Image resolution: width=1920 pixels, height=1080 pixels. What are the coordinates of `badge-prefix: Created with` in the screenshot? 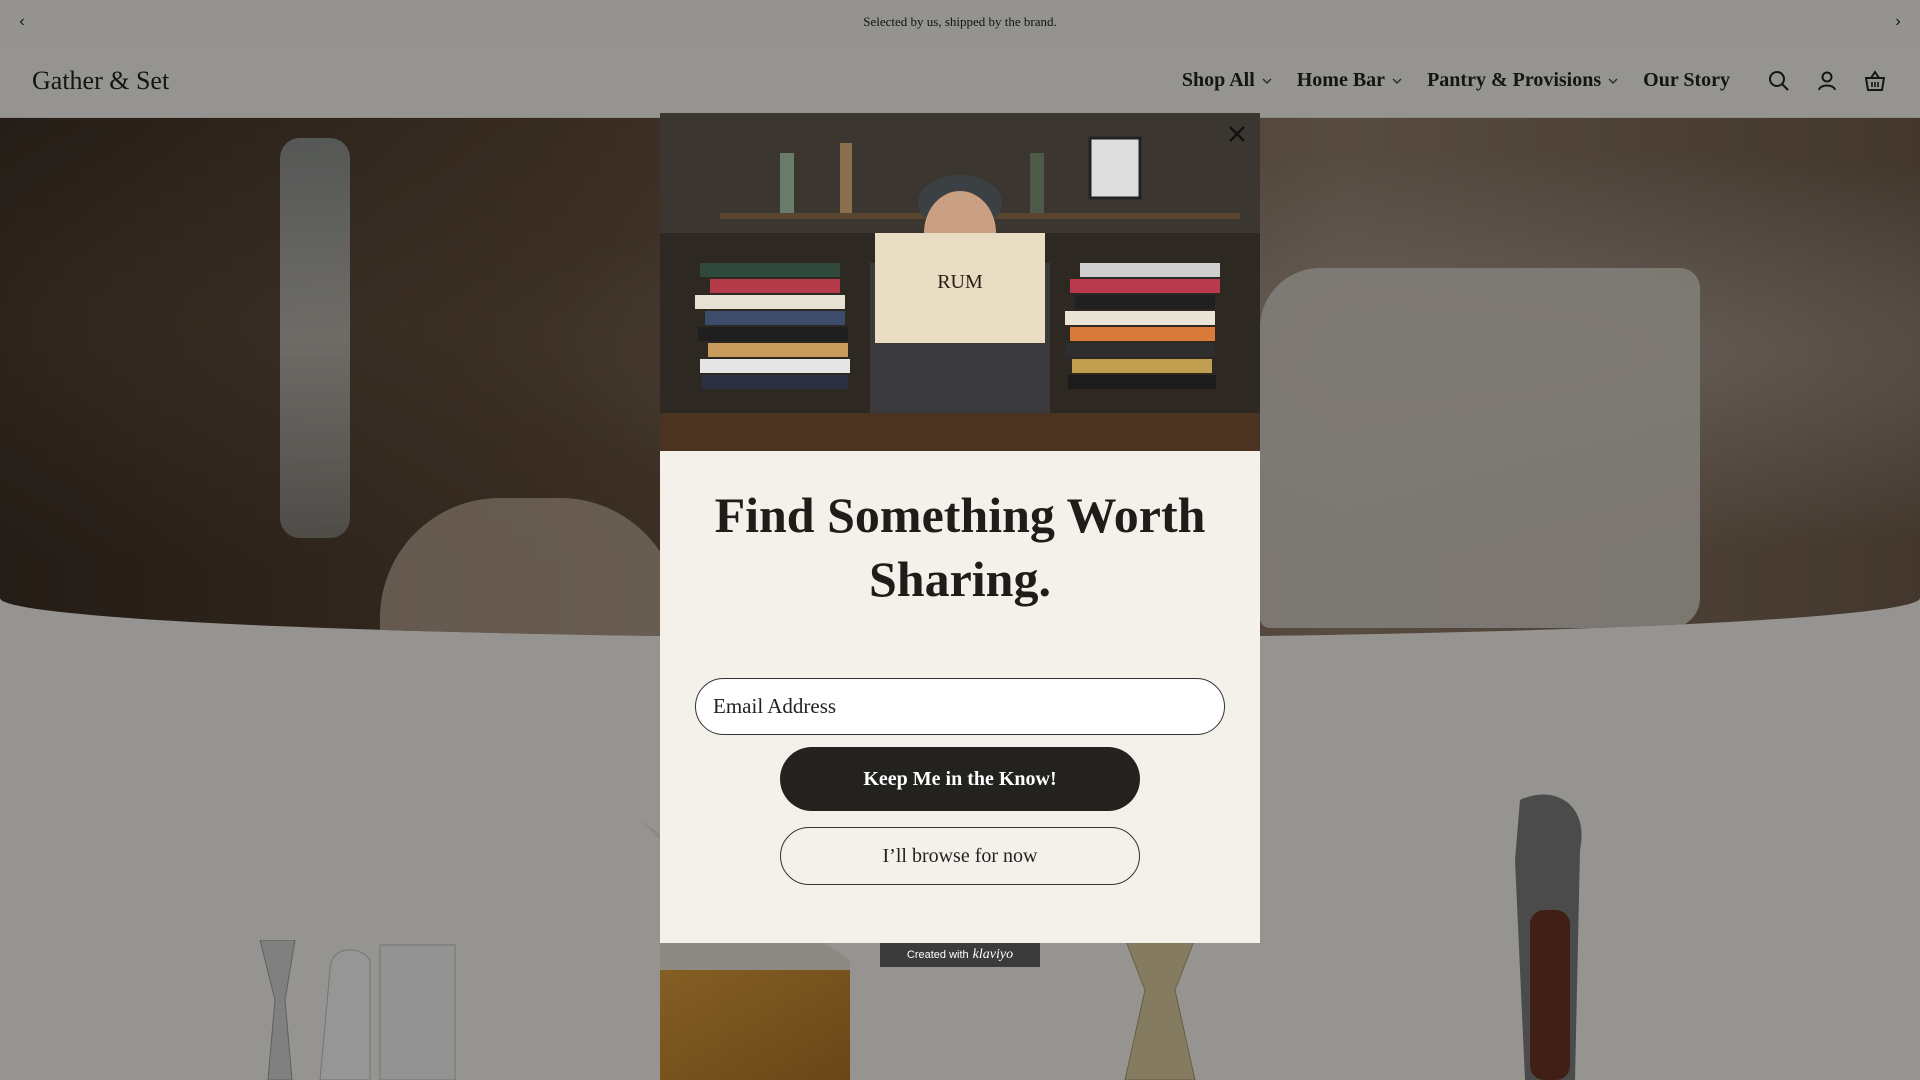 It's located at (937, 955).